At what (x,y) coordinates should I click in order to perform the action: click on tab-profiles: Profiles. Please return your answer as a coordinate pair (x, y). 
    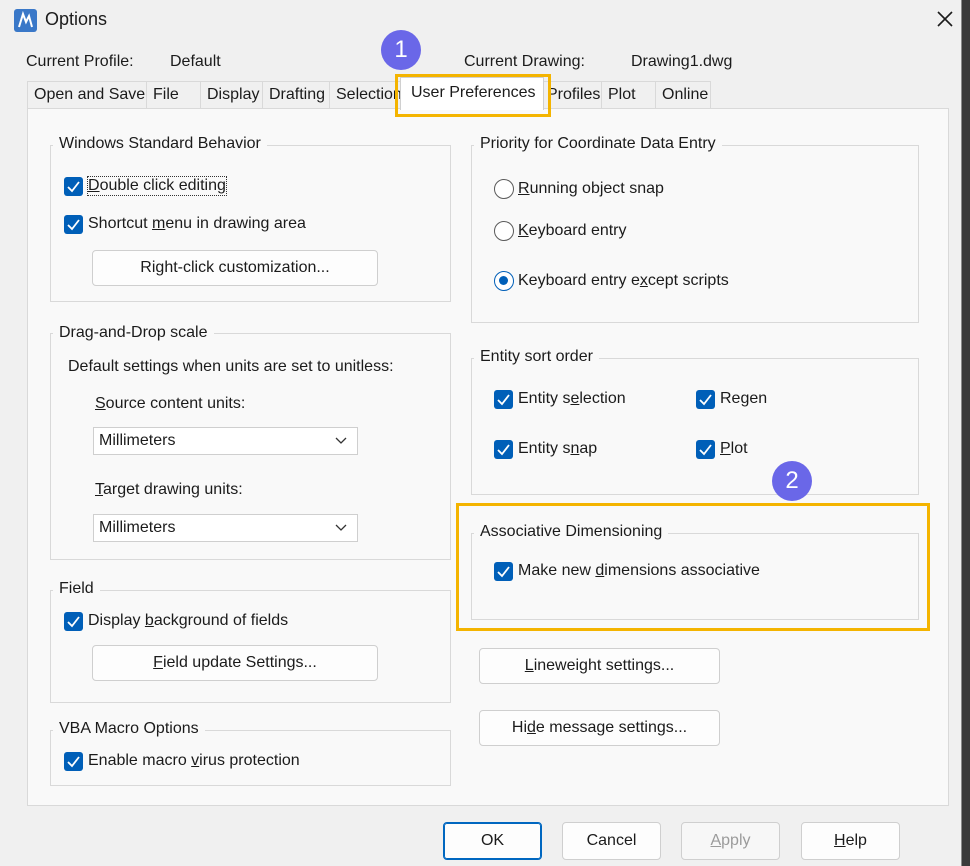
    Looking at the image, I should click on (571, 94).